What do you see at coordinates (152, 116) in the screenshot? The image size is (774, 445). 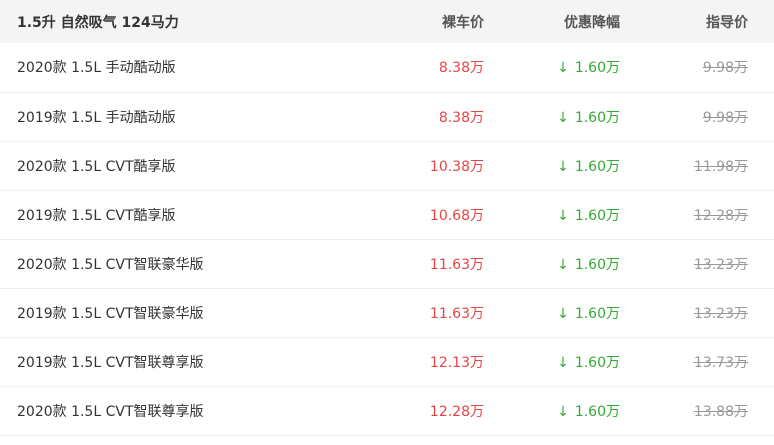 I see `trim-name: 2019款 1.5L 手动酷动版` at bounding box center [152, 116].